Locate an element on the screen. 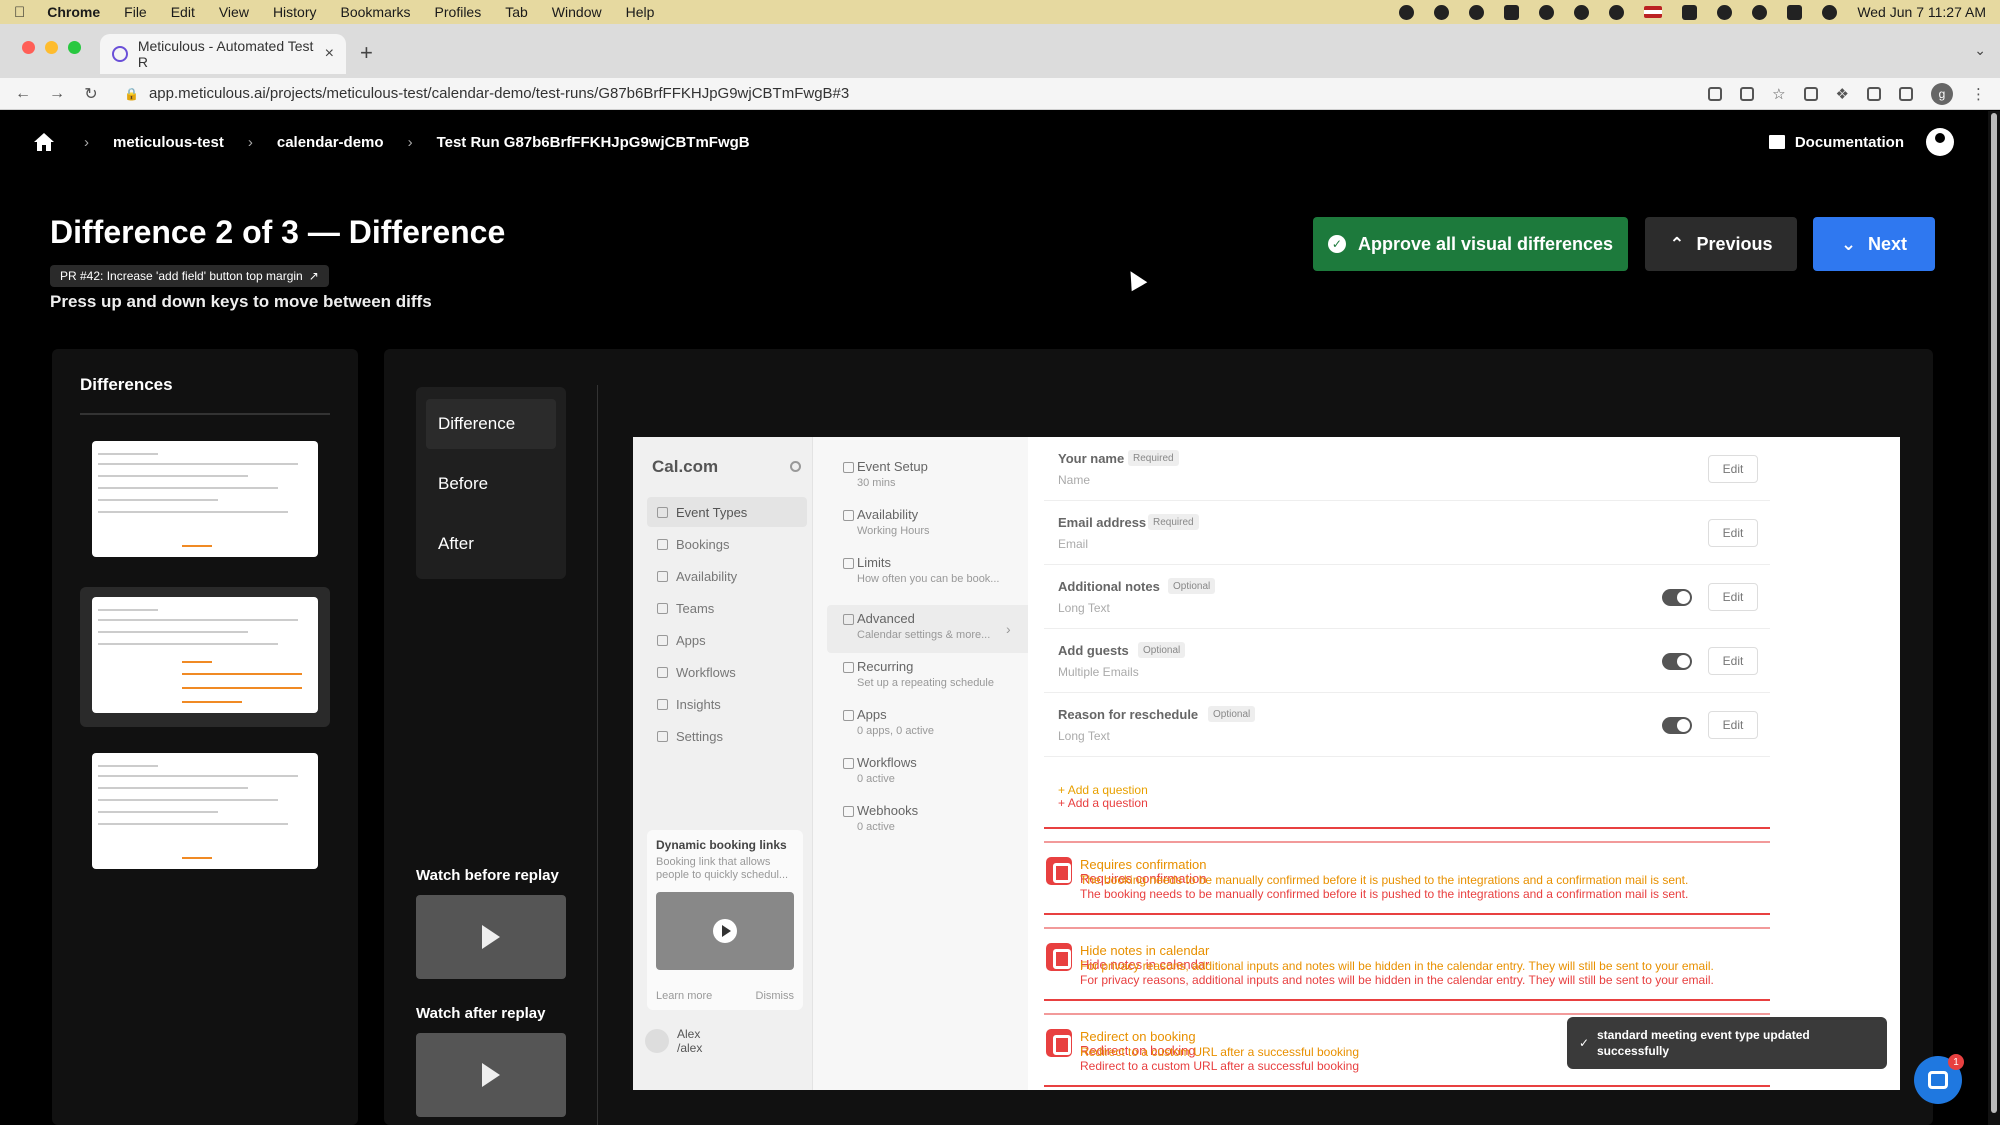  page-title: Difference 2 of 3 — Difference is located at coordinates (278, 232).